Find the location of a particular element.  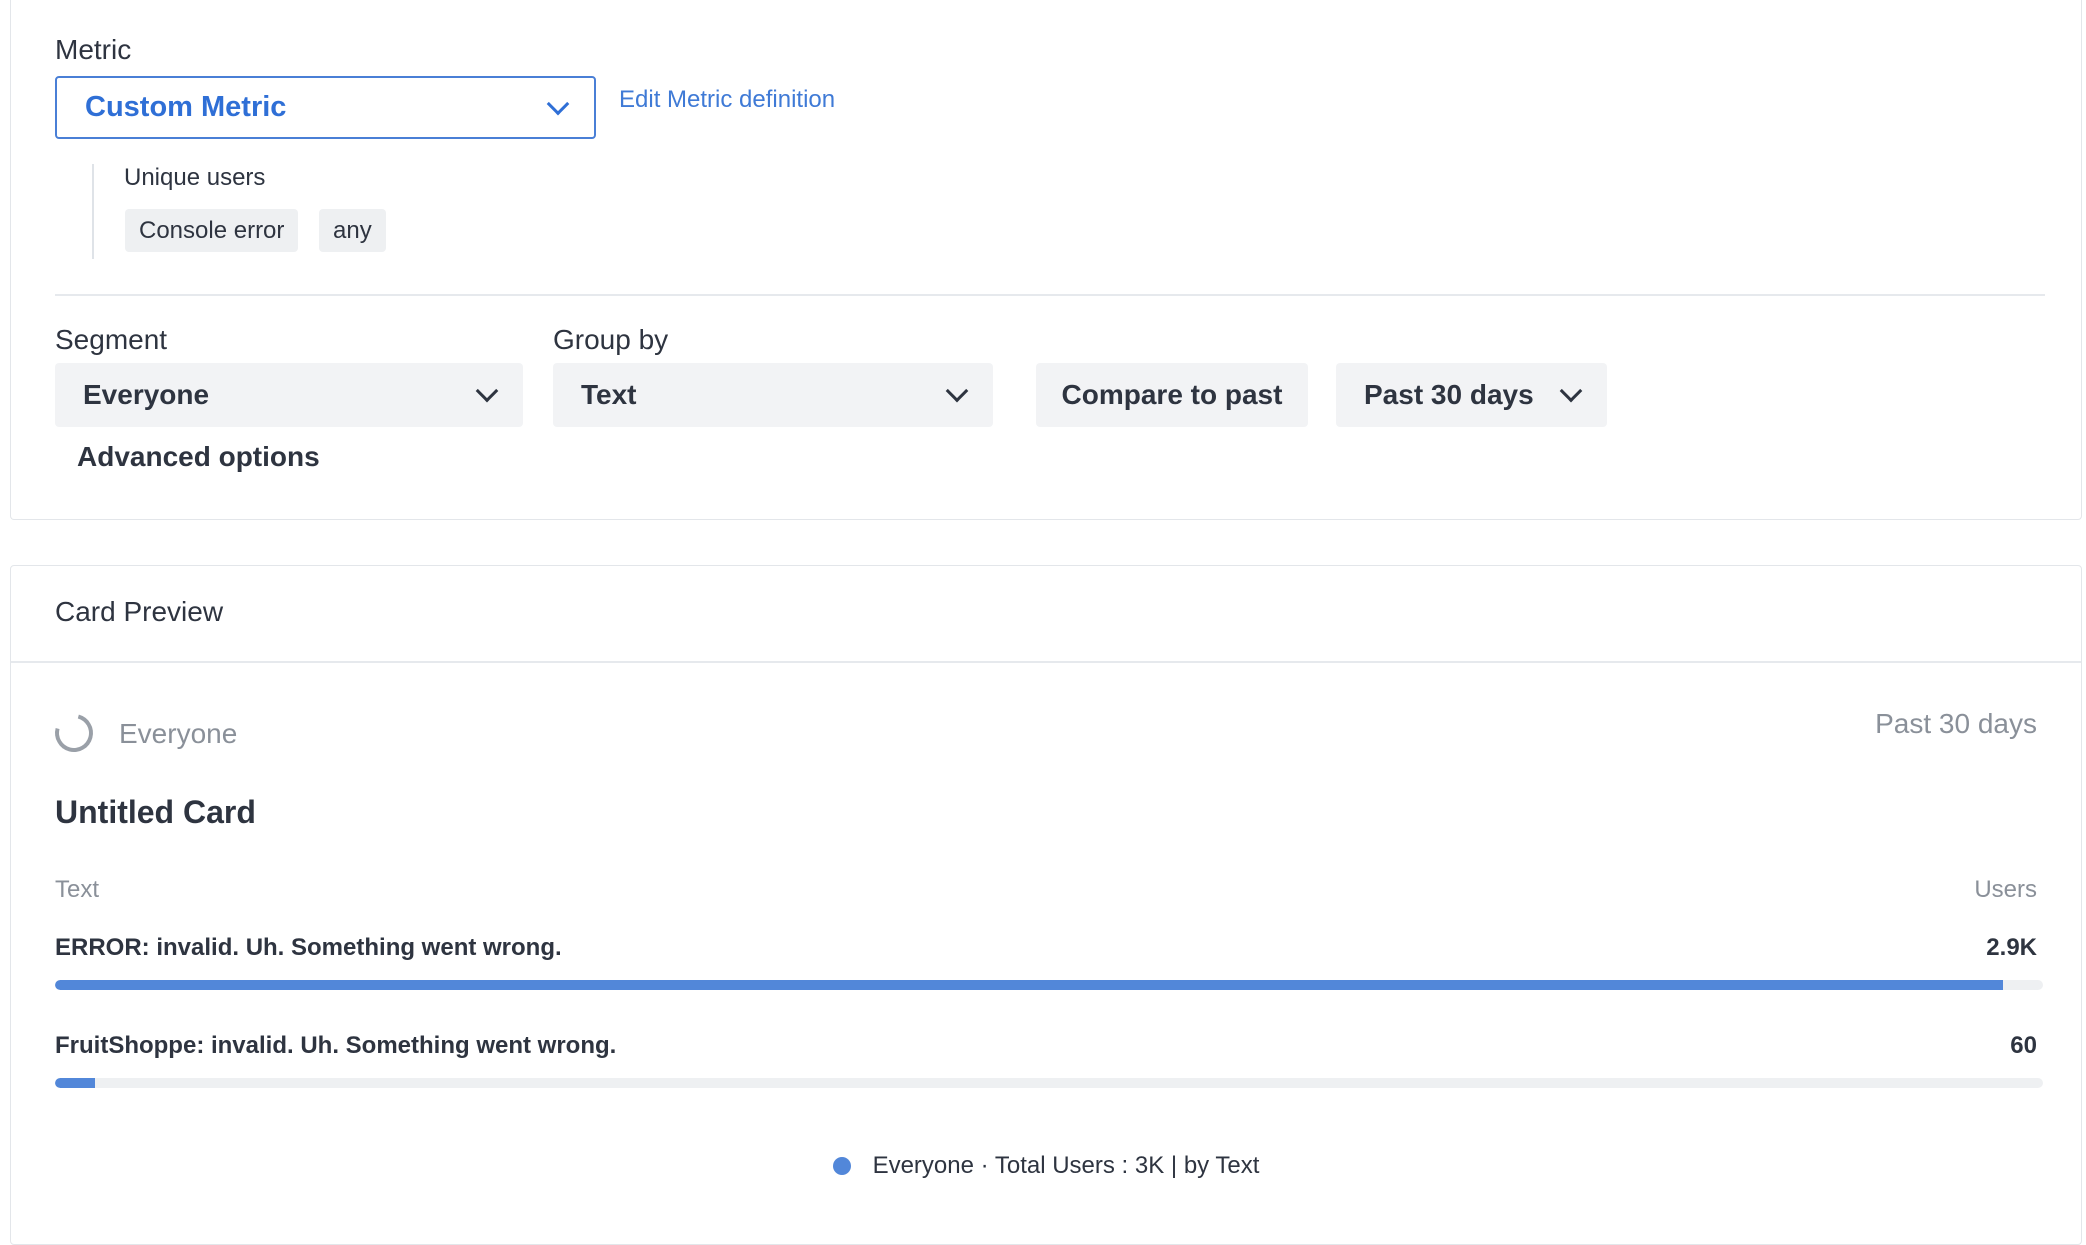

date-range-select: Past 30 days is located at coordinates (1471, 395).